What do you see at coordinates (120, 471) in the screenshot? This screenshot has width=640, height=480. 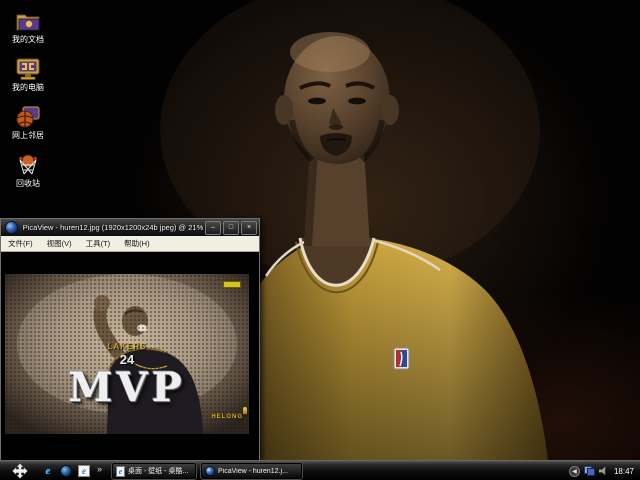 I see `ie-document-icon: e` at bounding box center [120, 471].